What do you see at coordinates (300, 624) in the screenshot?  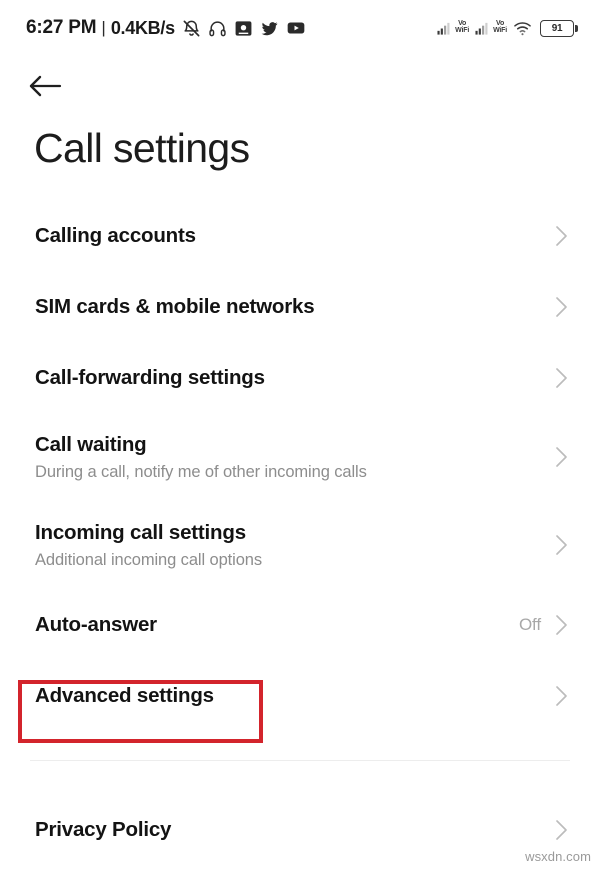 I see `list-item-auto-answer: Auto-answer Off` at bounding box center [300, 624].